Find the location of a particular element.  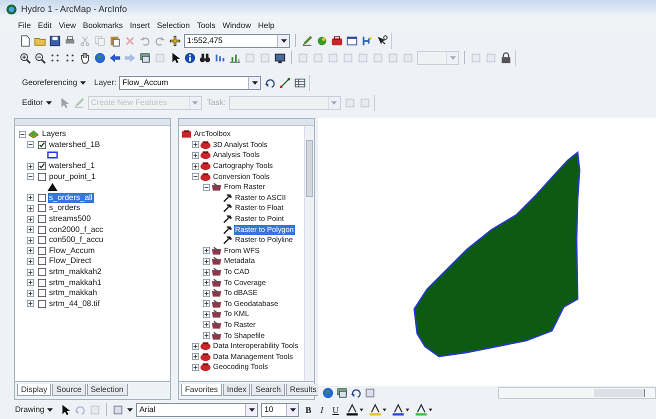

menu-item: Help is located at coordinates (266, 25).